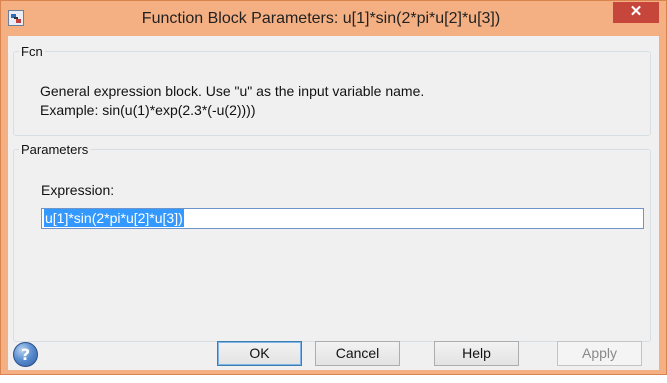  Describe the element at coordinates (32, 51) in the screenshot. I see `fcn-group-legend: Fcn` at that location.